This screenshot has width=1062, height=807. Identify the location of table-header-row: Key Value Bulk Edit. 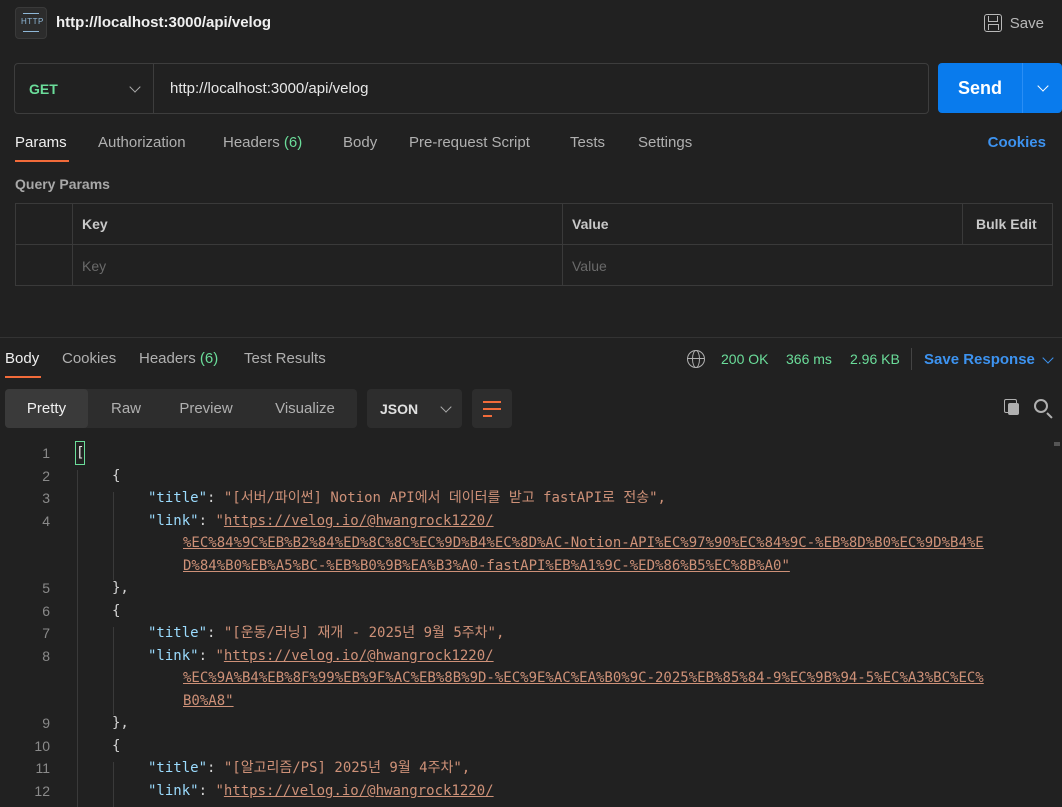
(534, 224).